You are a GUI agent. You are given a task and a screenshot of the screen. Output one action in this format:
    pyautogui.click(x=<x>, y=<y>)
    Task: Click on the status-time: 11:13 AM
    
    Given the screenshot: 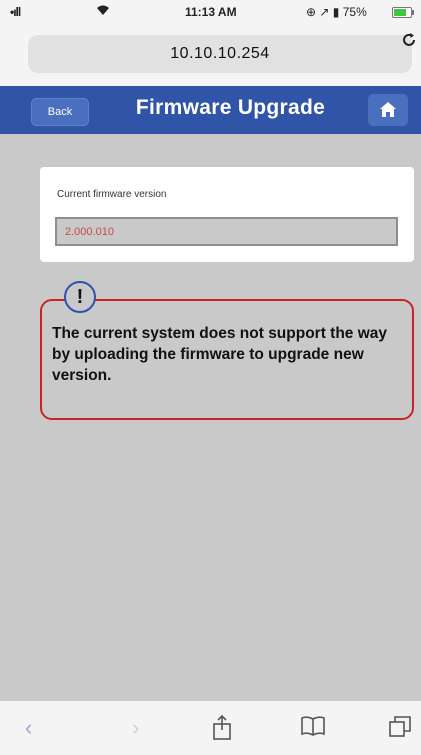 What is the action you would take?
    pyautogui.click(x=211, y=12)
    